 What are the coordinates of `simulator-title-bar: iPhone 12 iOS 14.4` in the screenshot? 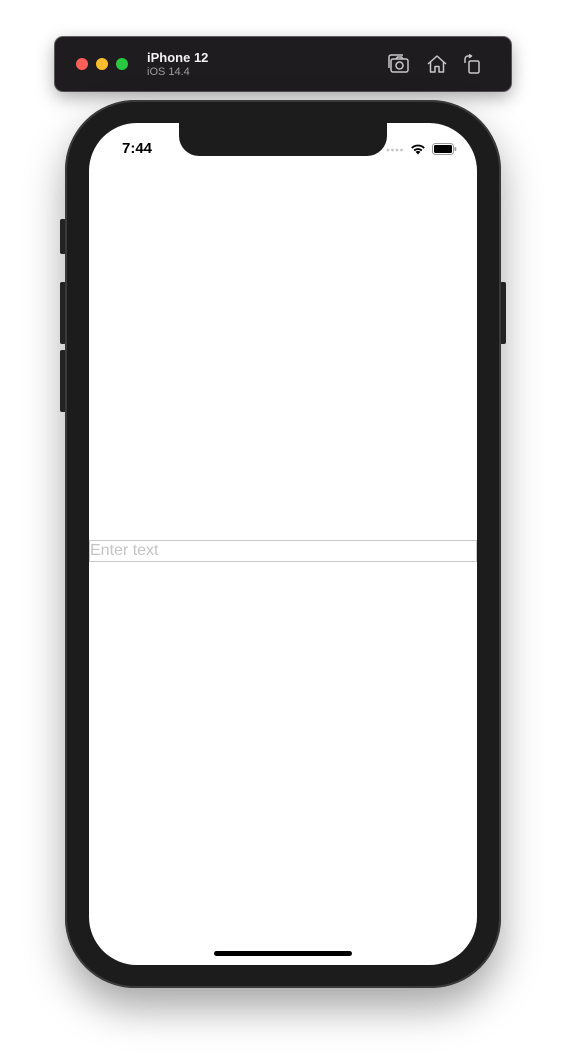 It's located at (283, 64).